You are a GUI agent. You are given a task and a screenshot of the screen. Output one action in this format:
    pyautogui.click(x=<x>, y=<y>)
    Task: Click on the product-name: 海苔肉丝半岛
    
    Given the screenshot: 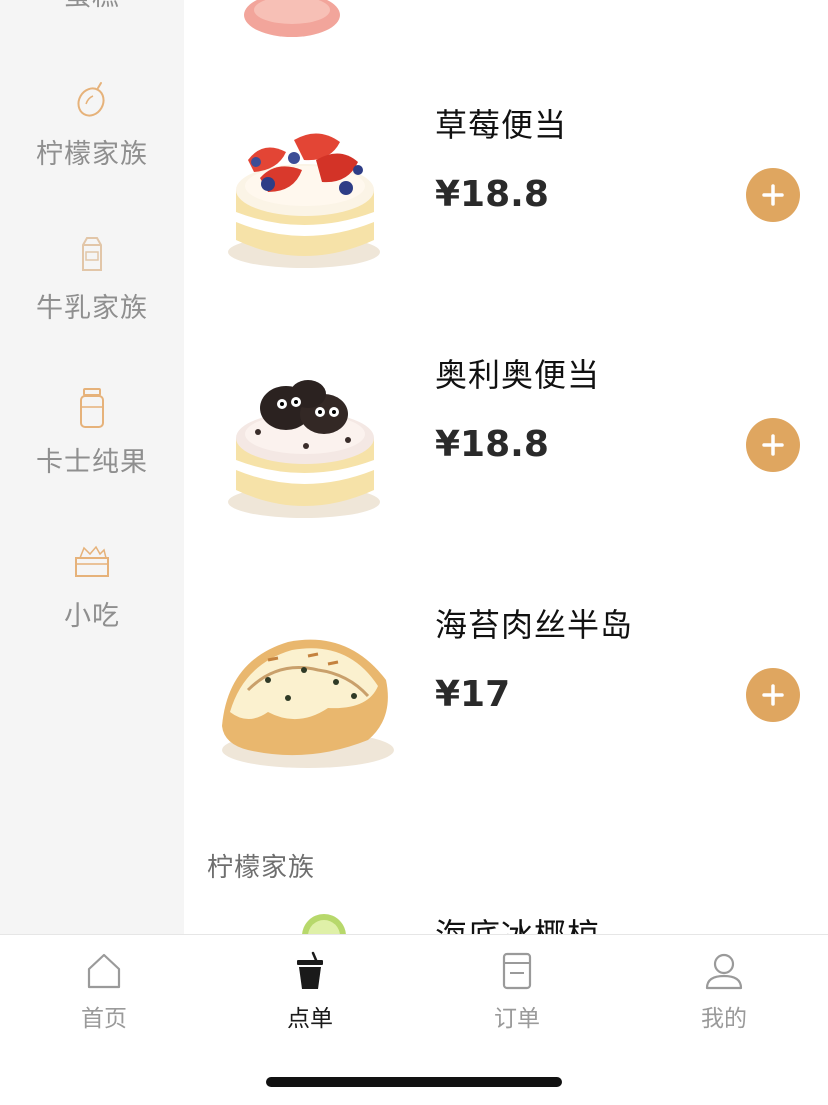 What is the action you would take?
    pyautogui.click(x=534, y=625)
    